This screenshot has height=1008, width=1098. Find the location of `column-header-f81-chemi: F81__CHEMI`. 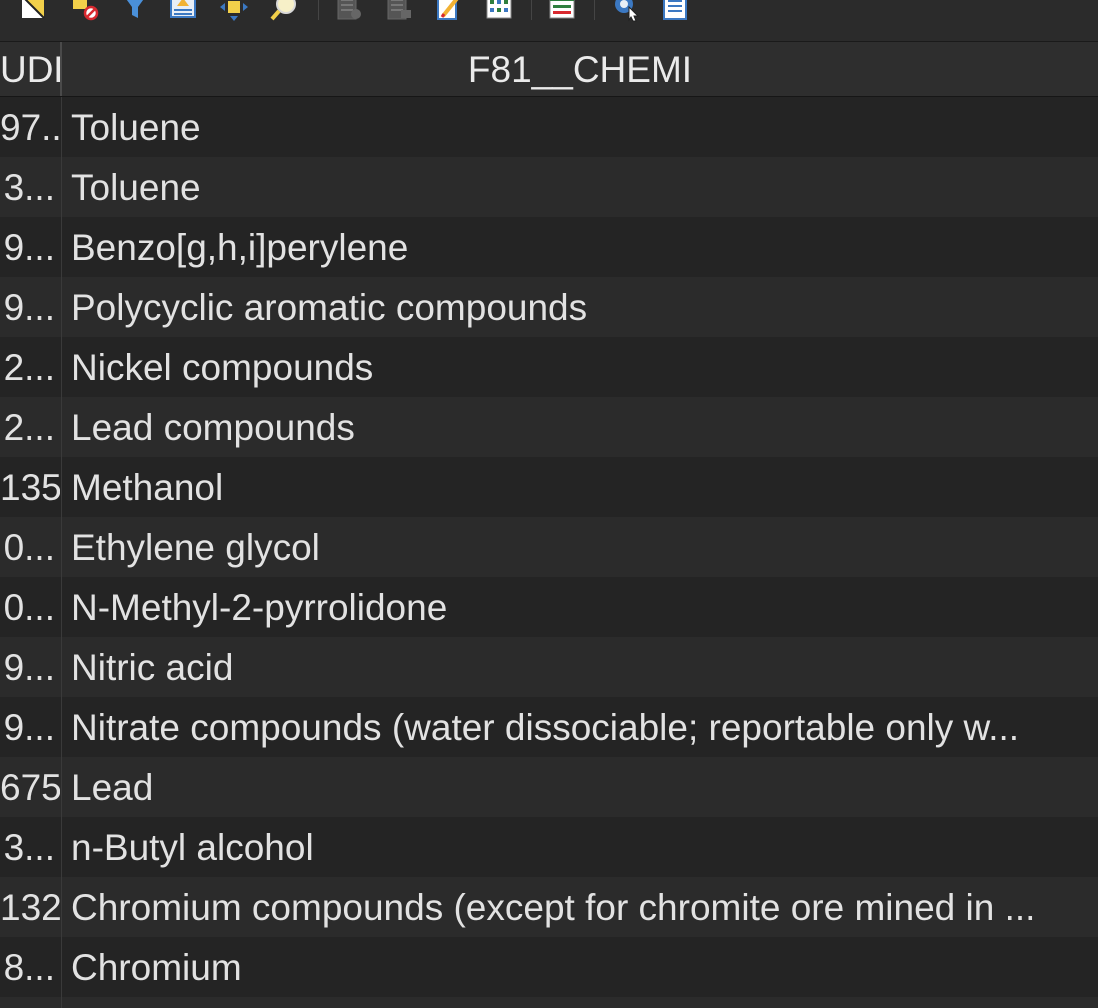

column-header-f81-chemi: F81__CHEMI is located at coordinates (580, 69).